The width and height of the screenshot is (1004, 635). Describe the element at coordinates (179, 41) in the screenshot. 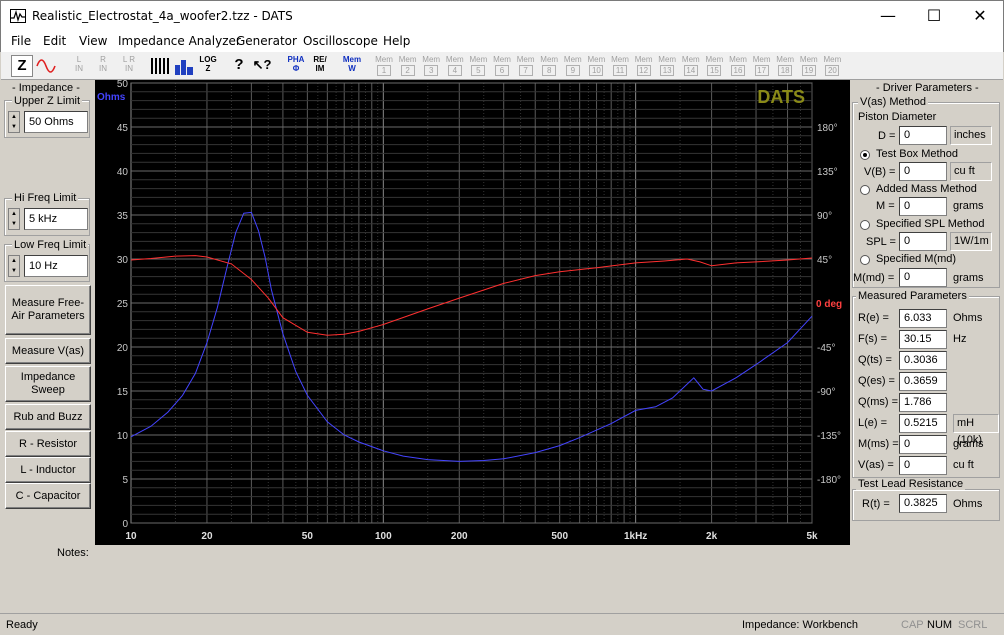

I see `menu-impedance-analyzer: Impedance Analyzer` at that location.